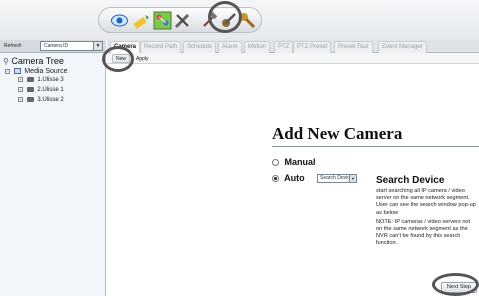 The width and height of the screenshot is (479, 296). I want to click on manual-label: Manual, so click(300, 162).